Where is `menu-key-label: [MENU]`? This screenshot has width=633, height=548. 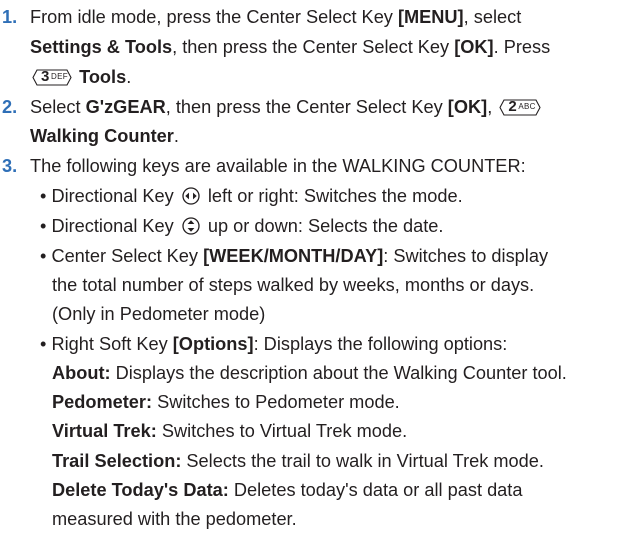
menu-key-label: [MENU] is located at coordinates (430, 17).